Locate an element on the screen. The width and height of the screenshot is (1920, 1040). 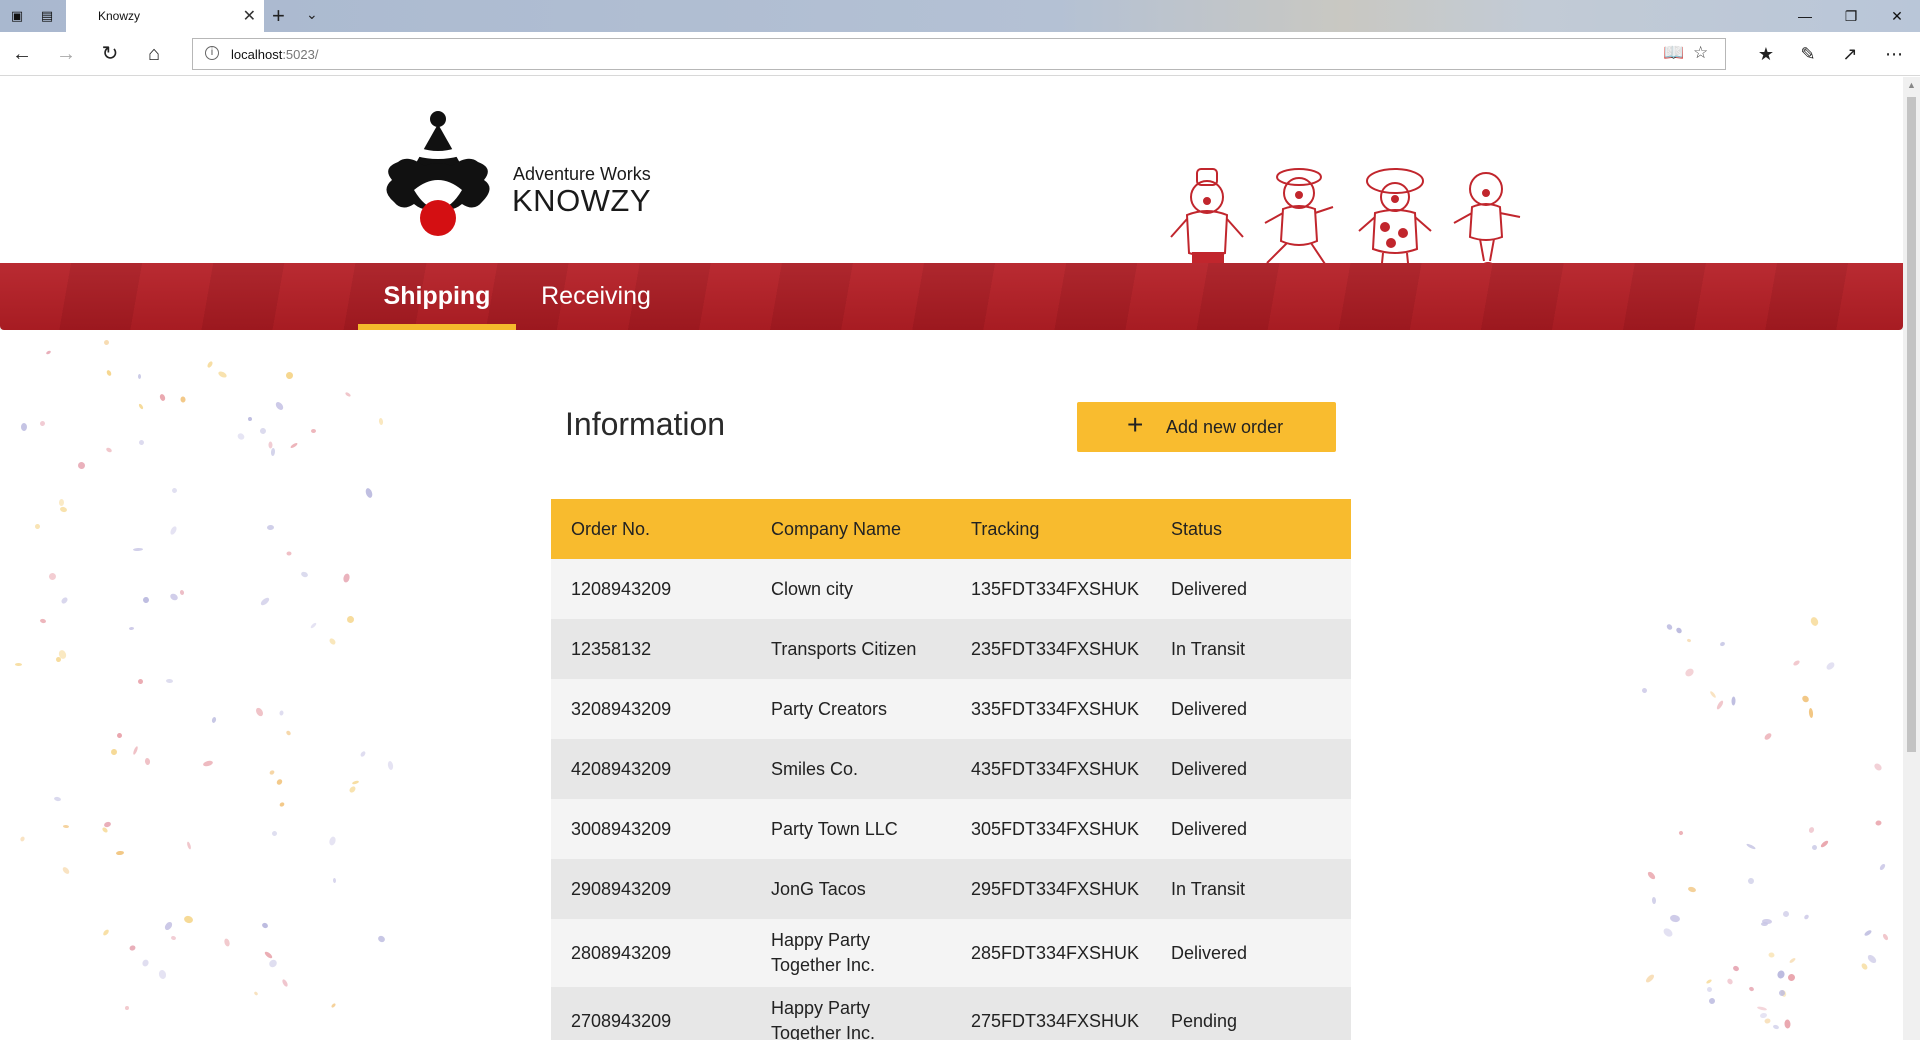
browser-tab: Knowzy ✕ is located at coordinates (165, 16).